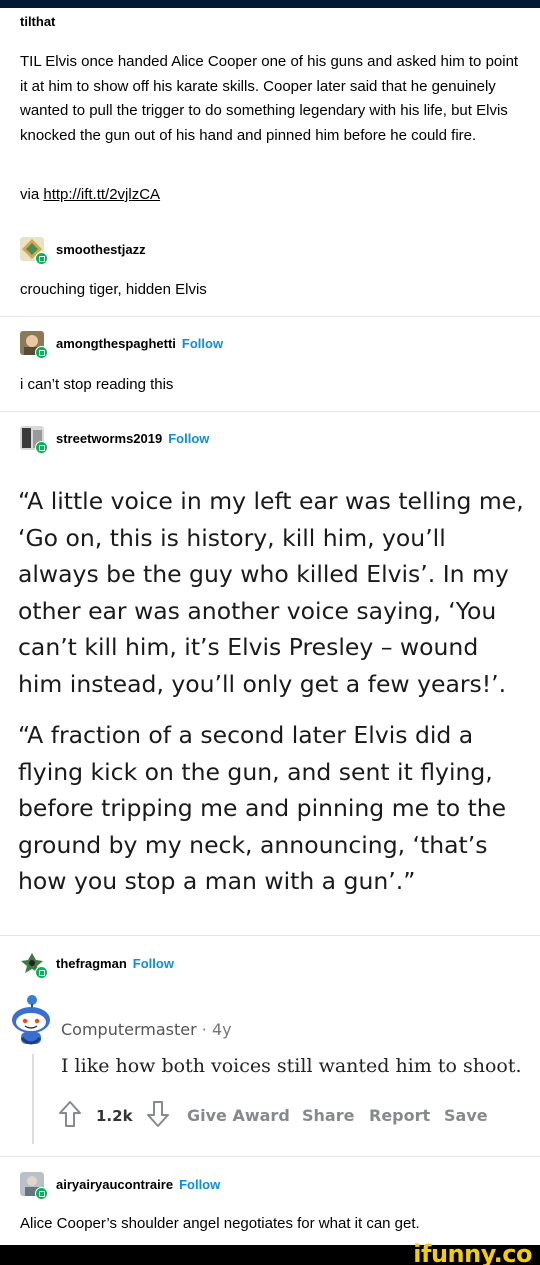 This screenshot has width=540, height=1265. What do you see at coordinates (30, 194) in the screenshot?
I see `via-prefix: via` at bounding box center [30, 194].